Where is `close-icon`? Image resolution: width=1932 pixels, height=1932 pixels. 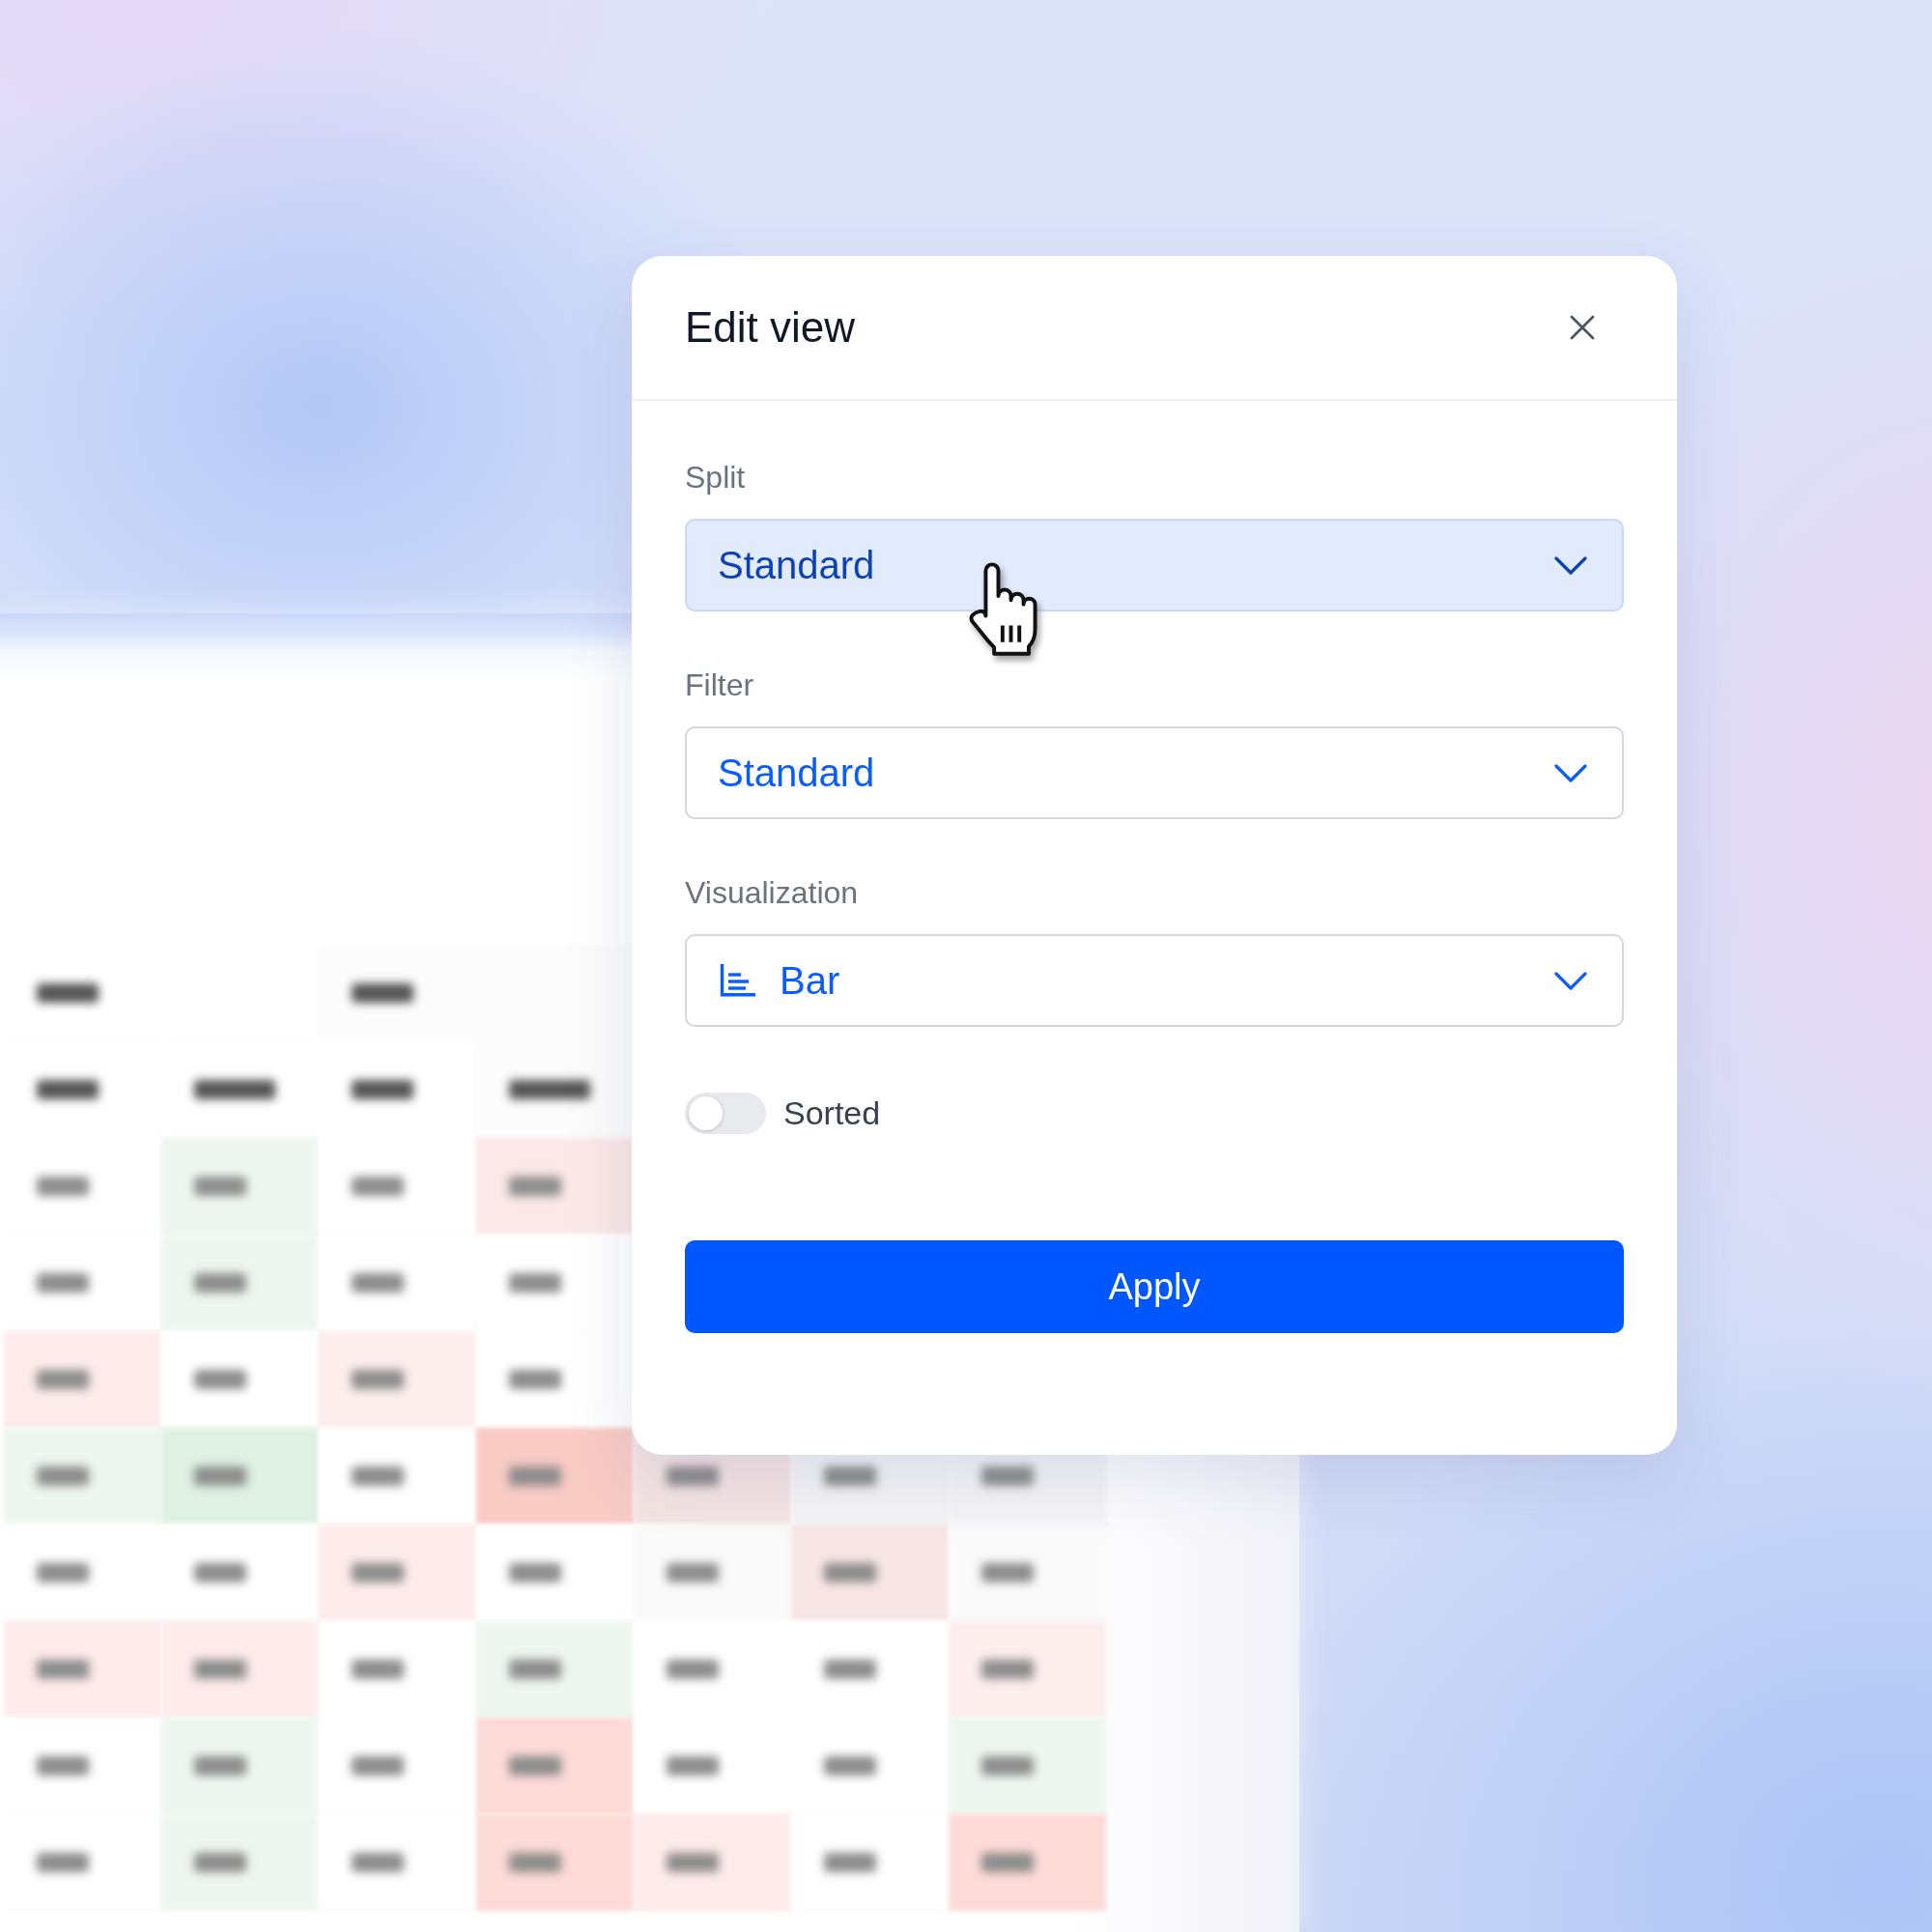
close-icon is located at coordinates (1582, 327).